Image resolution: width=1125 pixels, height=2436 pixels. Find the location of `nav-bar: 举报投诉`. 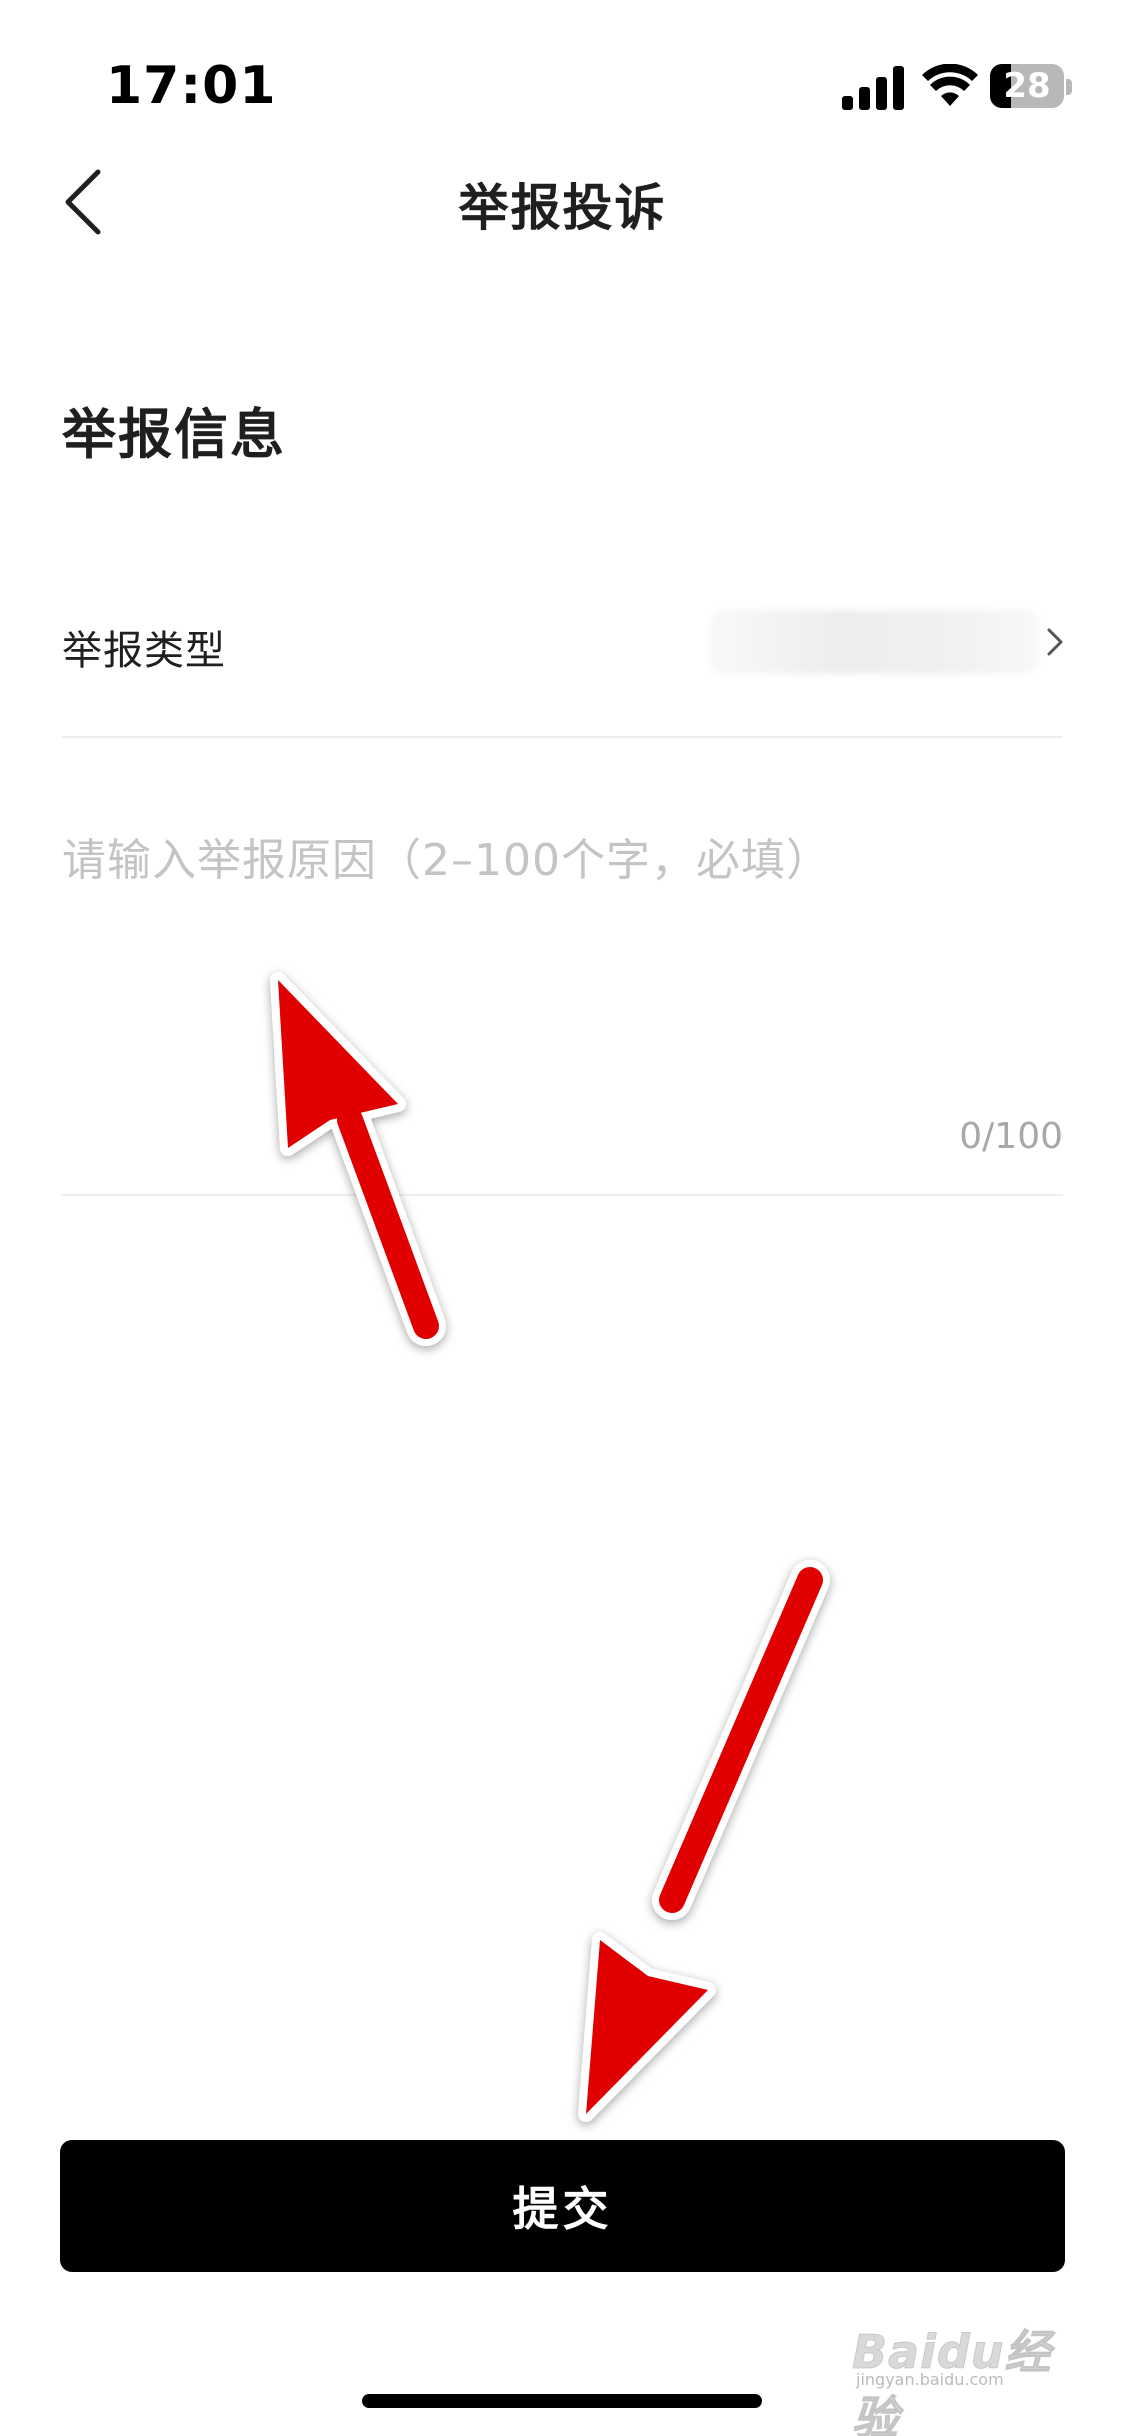

nav-bar: 举报投诉 is located at coordinates (562, 200).